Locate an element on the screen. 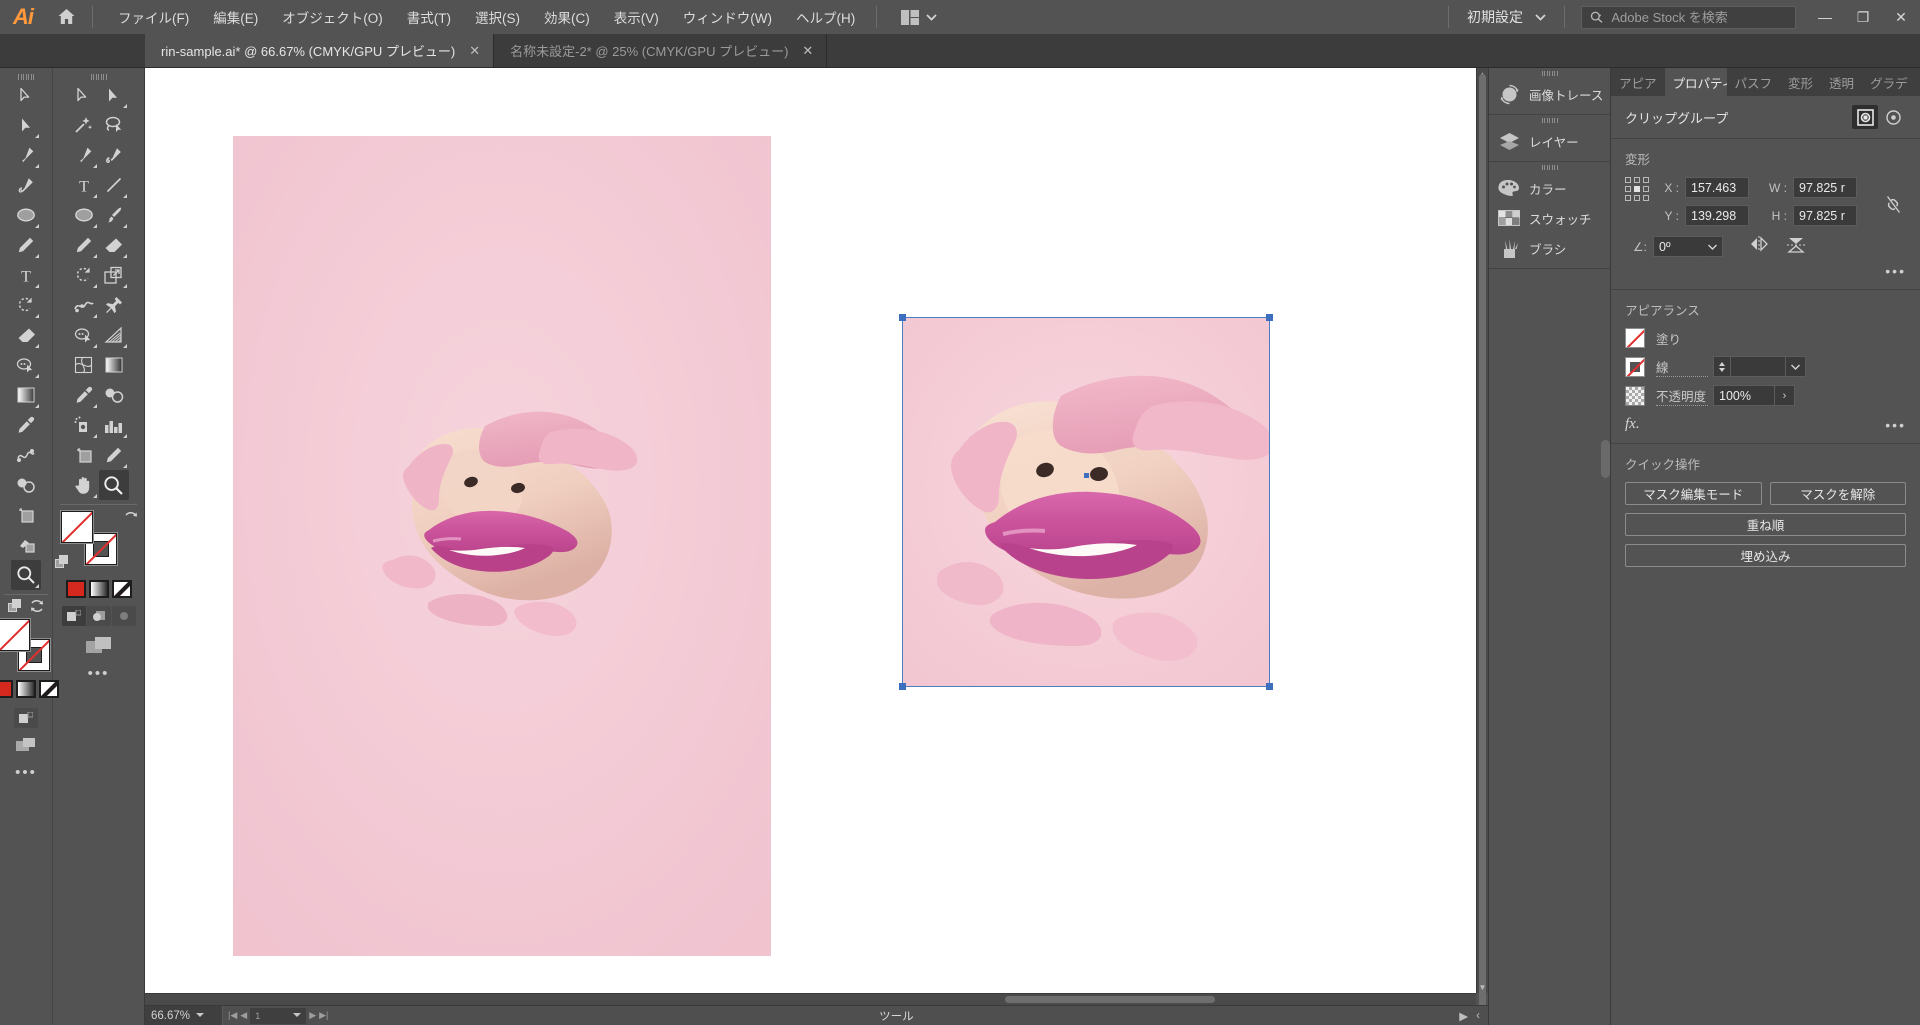 The image size is (1920, 1025). draw-behind-mode is located at coordinates (98, 616).